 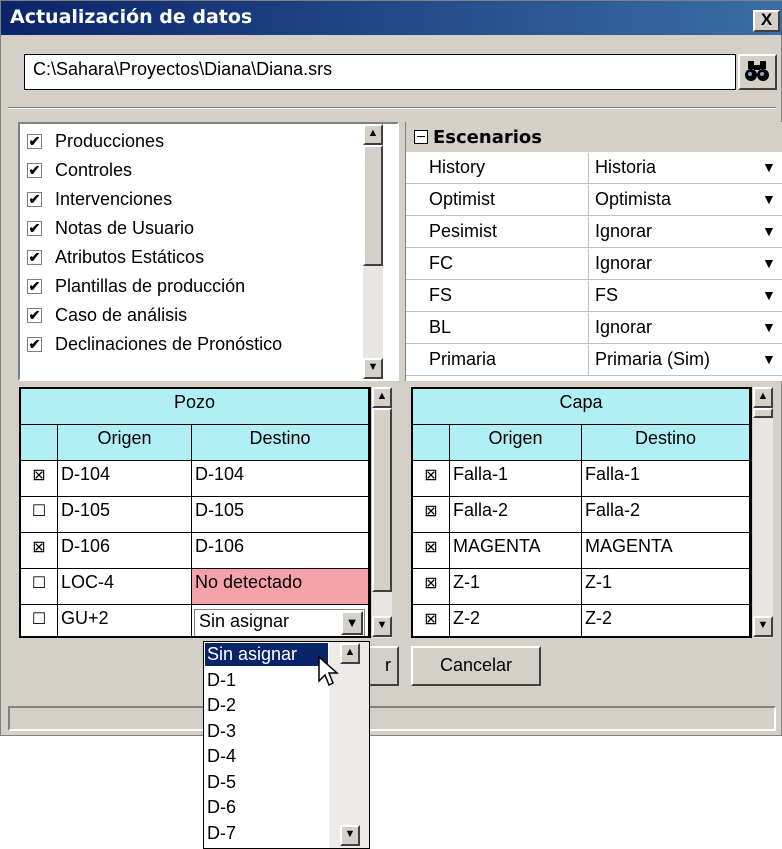 I want to click on column-header-origen: Origen, so click(x=125, y=443).